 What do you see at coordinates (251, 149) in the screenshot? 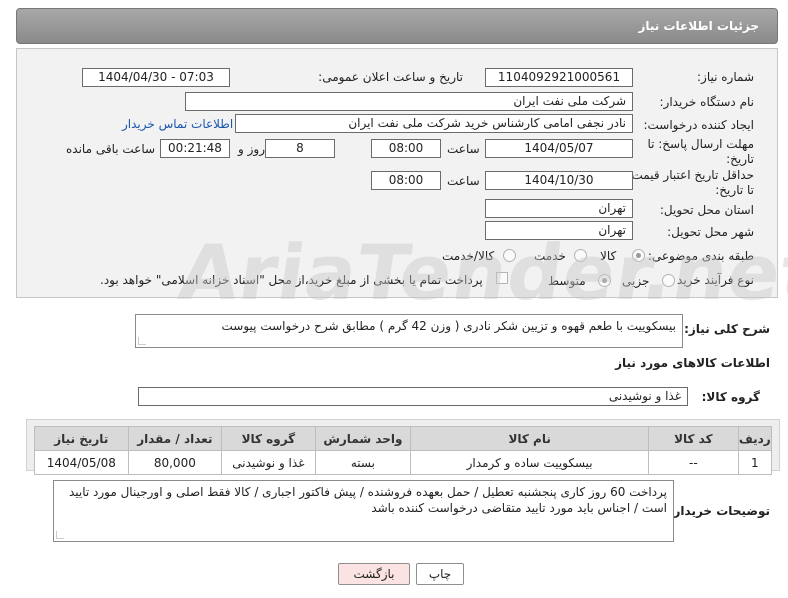
I see `days-label: روز و` at bounding box center [251, 149].